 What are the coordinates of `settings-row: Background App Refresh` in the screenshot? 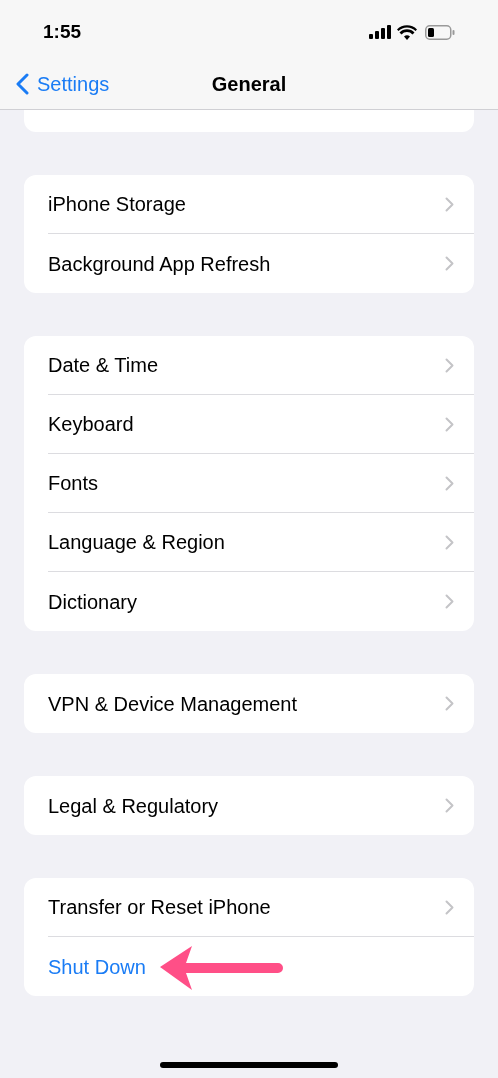 It's located at (261, 263).